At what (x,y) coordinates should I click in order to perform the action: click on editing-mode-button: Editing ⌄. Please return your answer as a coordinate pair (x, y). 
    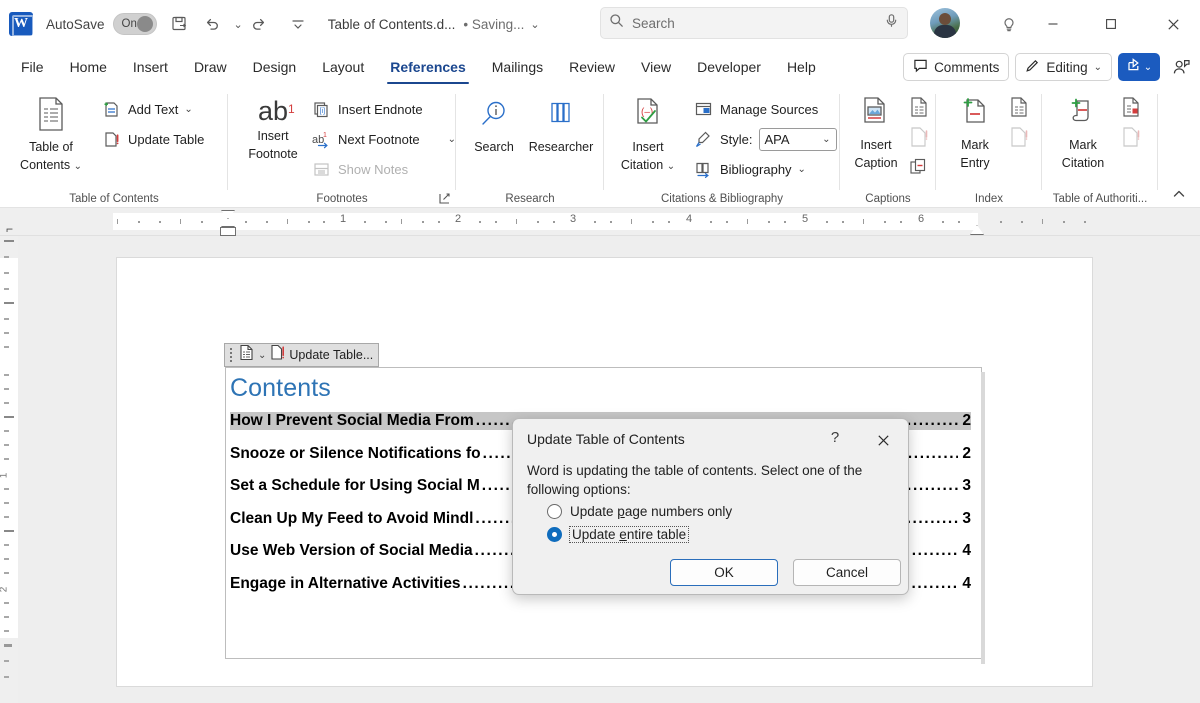
    Looking at the image, I should click on (1063, 67).